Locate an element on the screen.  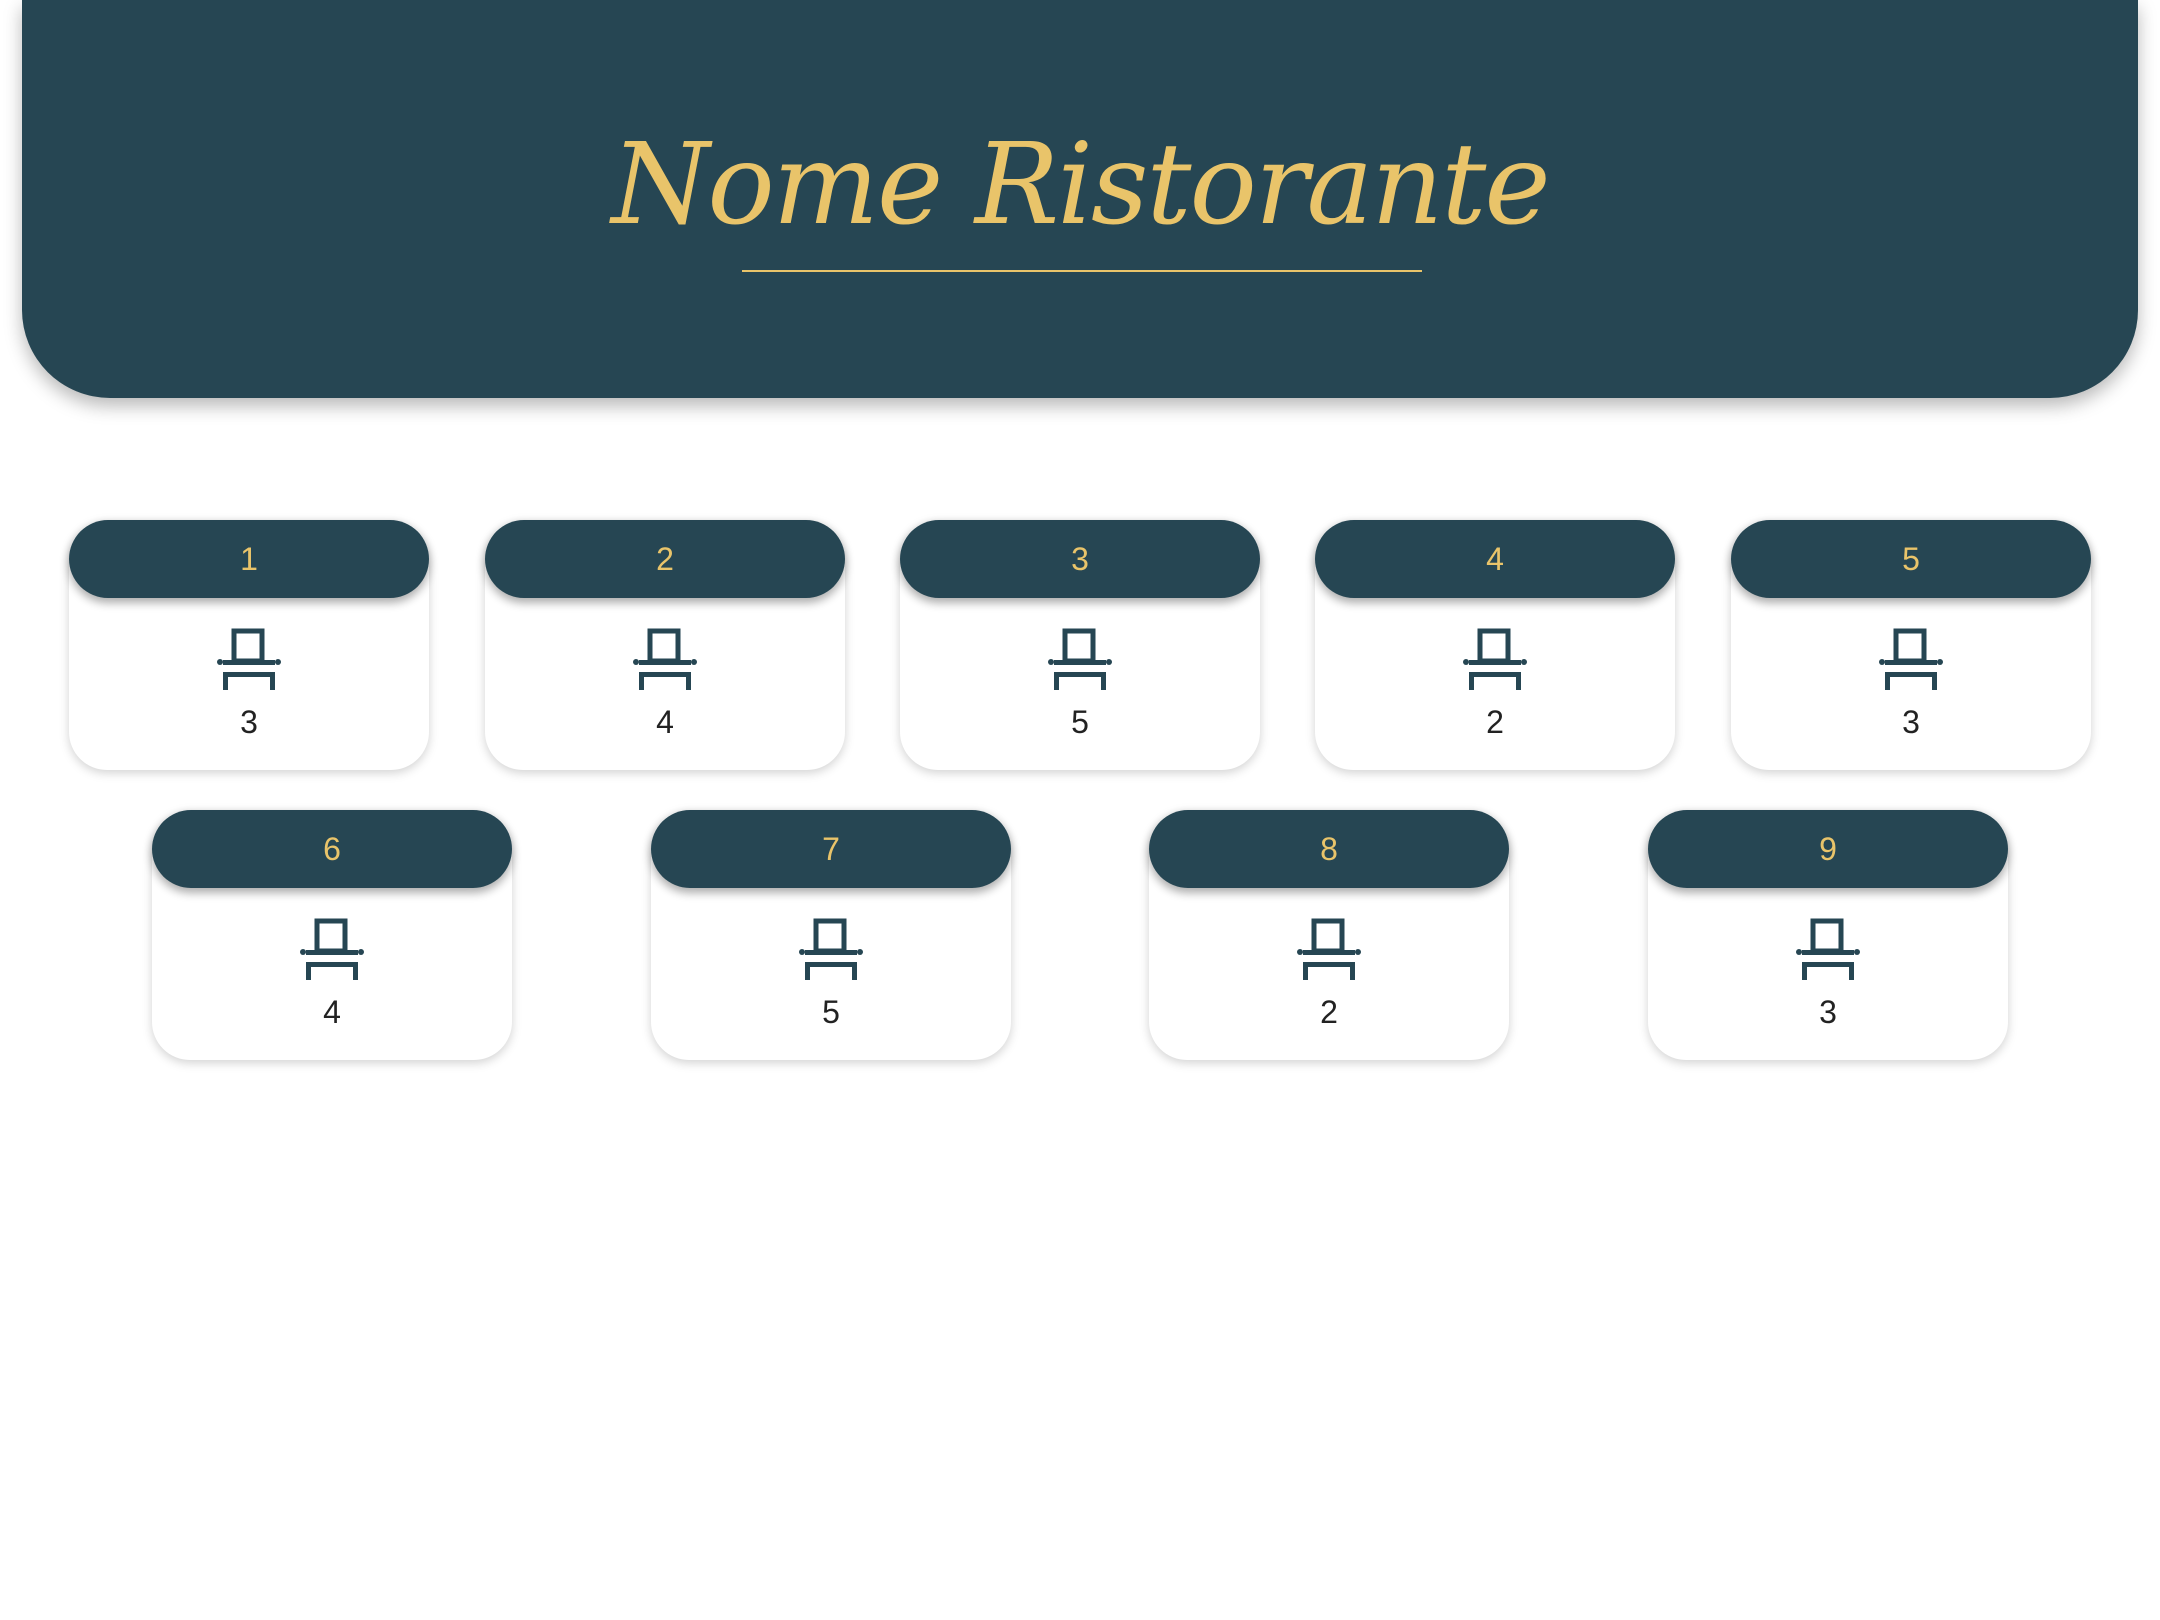
table-number: 1 is located at coordinates (249, 559).